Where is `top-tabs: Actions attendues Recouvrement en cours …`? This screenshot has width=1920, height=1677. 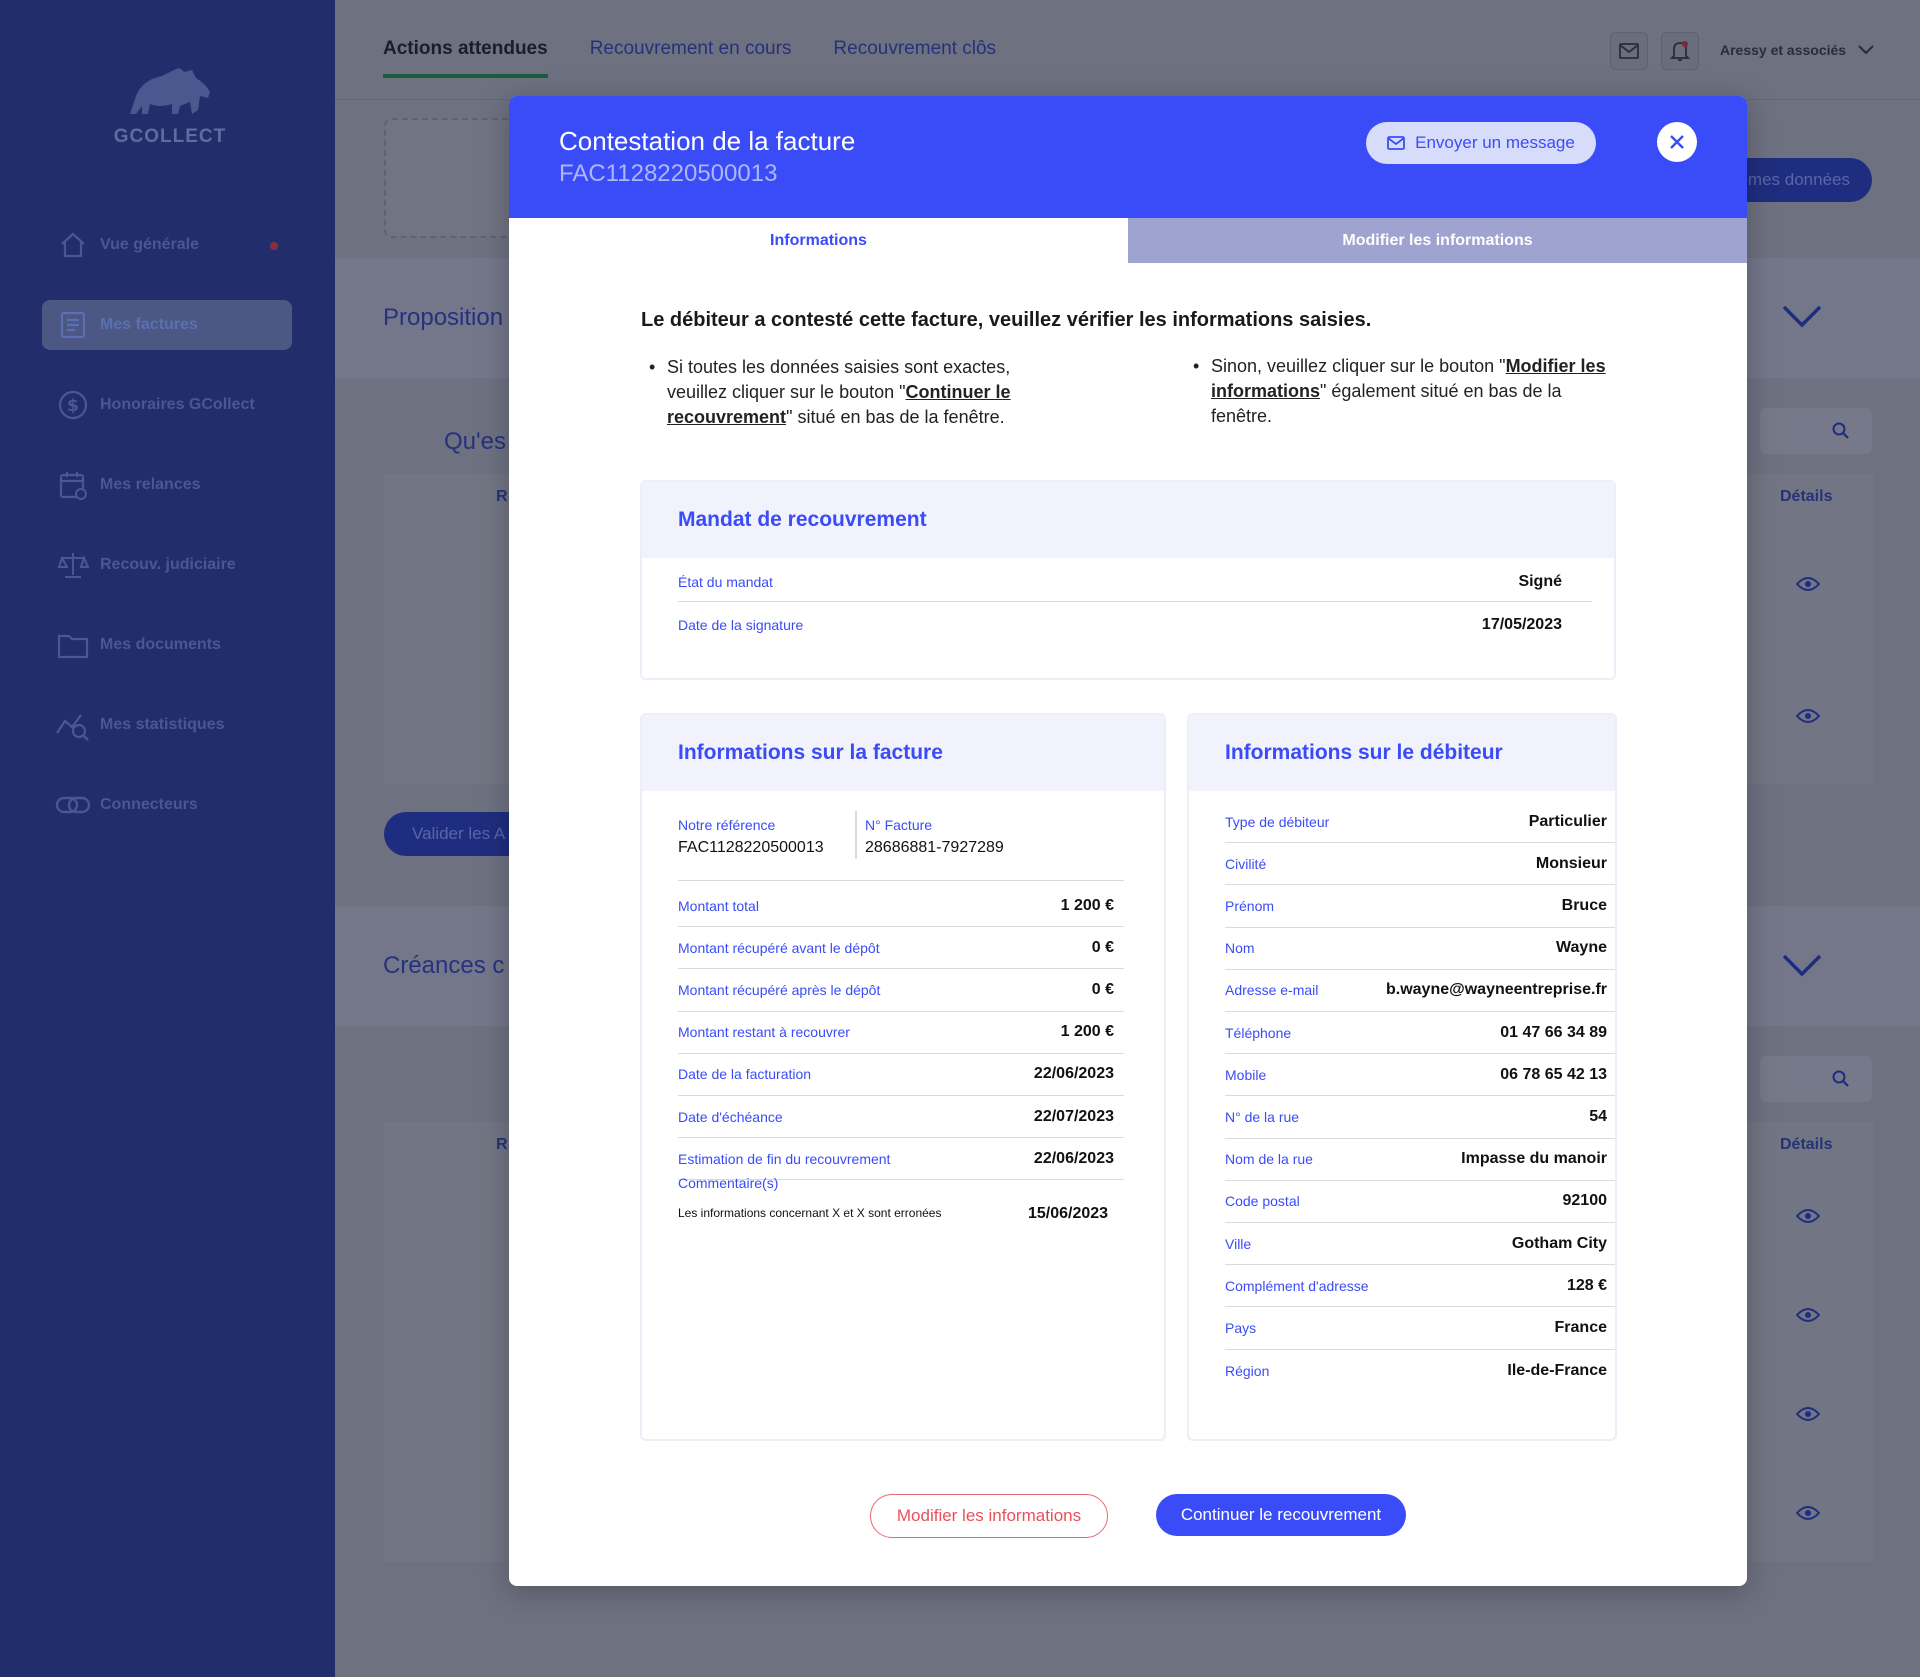 top-tabs: Actions attendues Recouvrement en cours … is located at coordinates (710, 58).